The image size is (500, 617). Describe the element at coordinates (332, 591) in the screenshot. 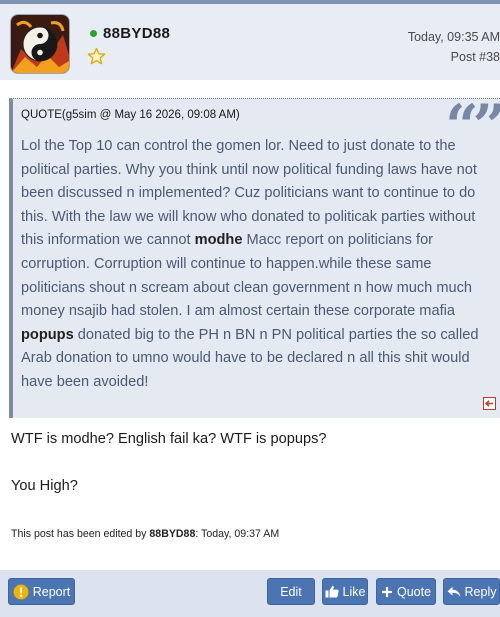

I see `thumbs-up-icon` at that location.